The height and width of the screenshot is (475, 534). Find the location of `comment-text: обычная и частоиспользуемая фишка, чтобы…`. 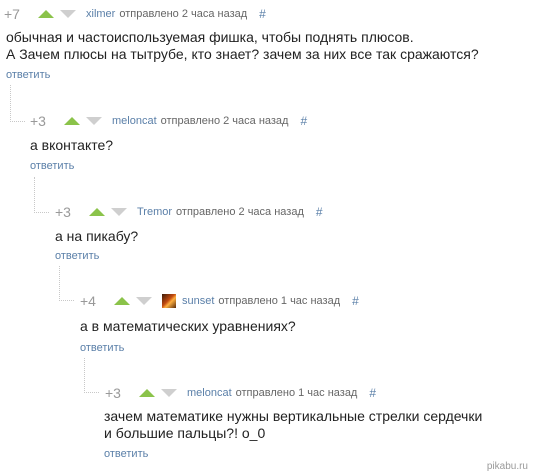

comment-text: обычная и частоиспользуемая фишка, чтобы… is located at coordinates (242, 45).